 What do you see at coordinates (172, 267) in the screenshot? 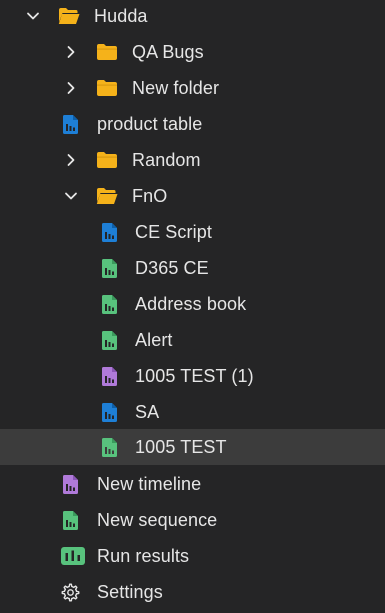
I see `tree-item-label: D365 CE` at bounding box center [172, 267].